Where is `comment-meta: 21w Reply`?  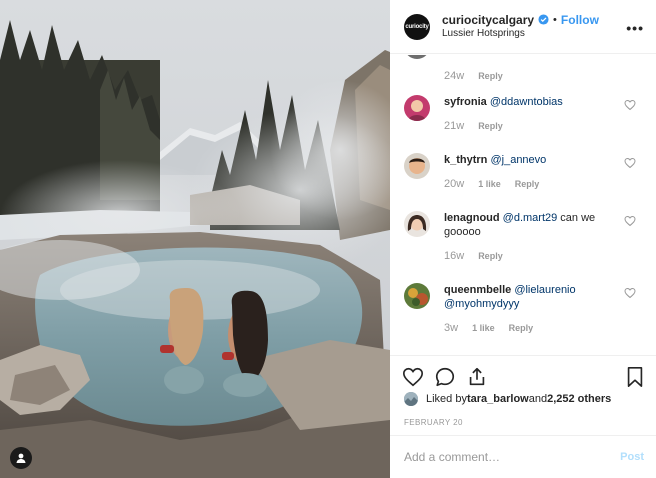
comment-meta: 21w Reply is located at coordinates (529, 126).